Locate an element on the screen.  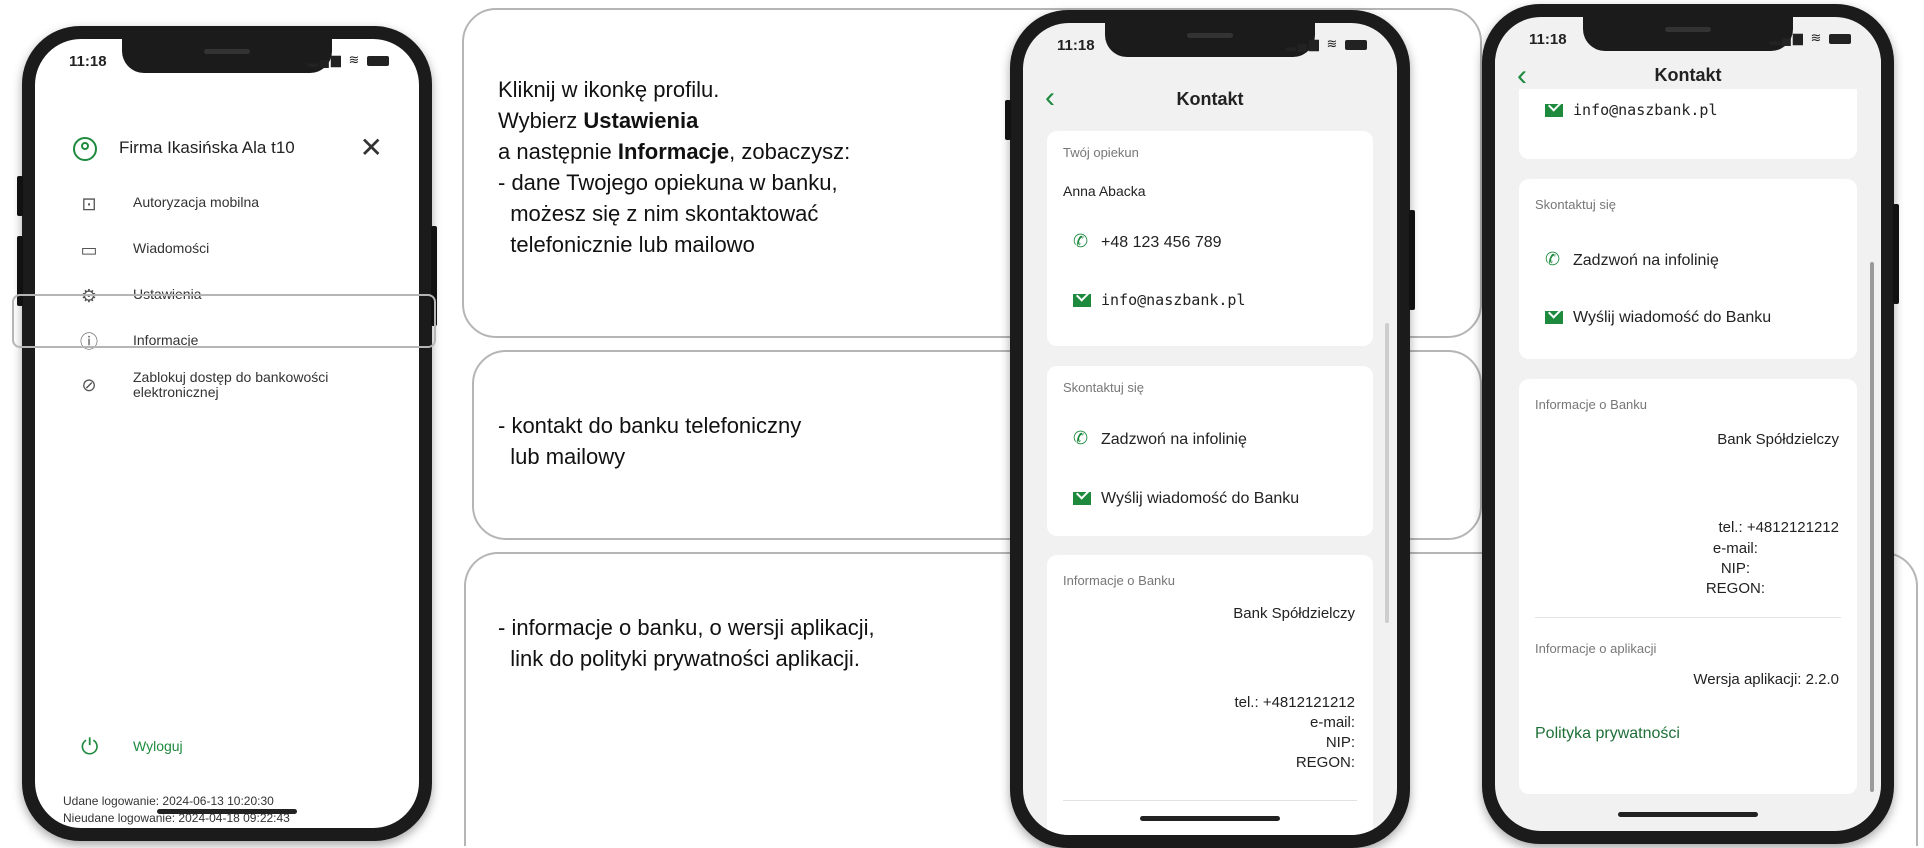
message-icon: ▭ is located at coordinates (89, 250).